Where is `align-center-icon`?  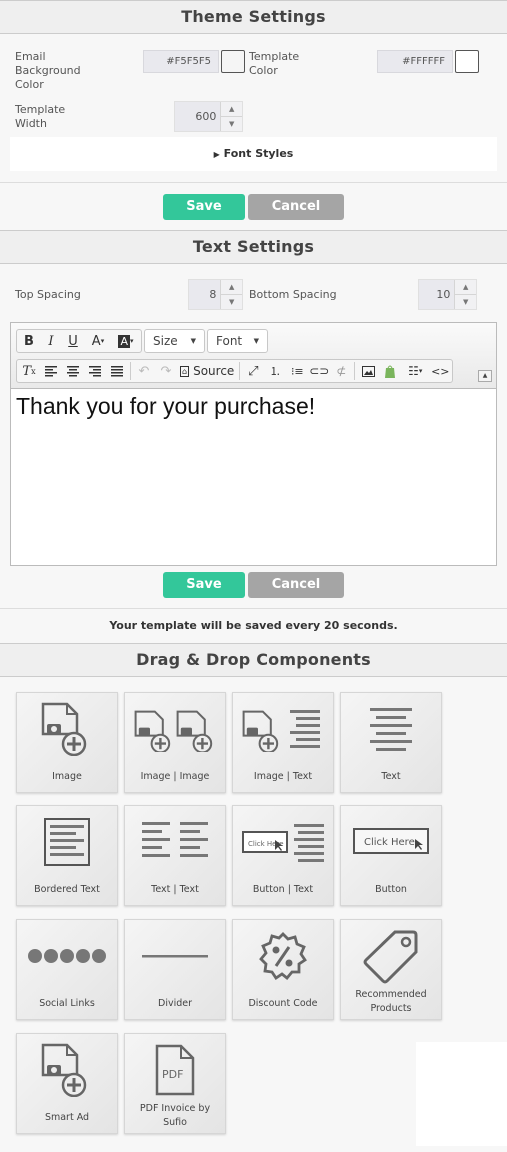 align-center-icon is located at coordinates (73, 371).